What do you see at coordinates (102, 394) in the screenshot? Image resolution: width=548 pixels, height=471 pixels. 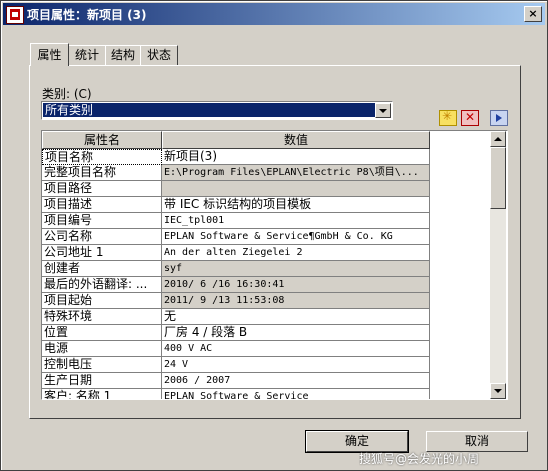 I see `property-name: 客户: 名称 1` at bounding box center [102, 394].